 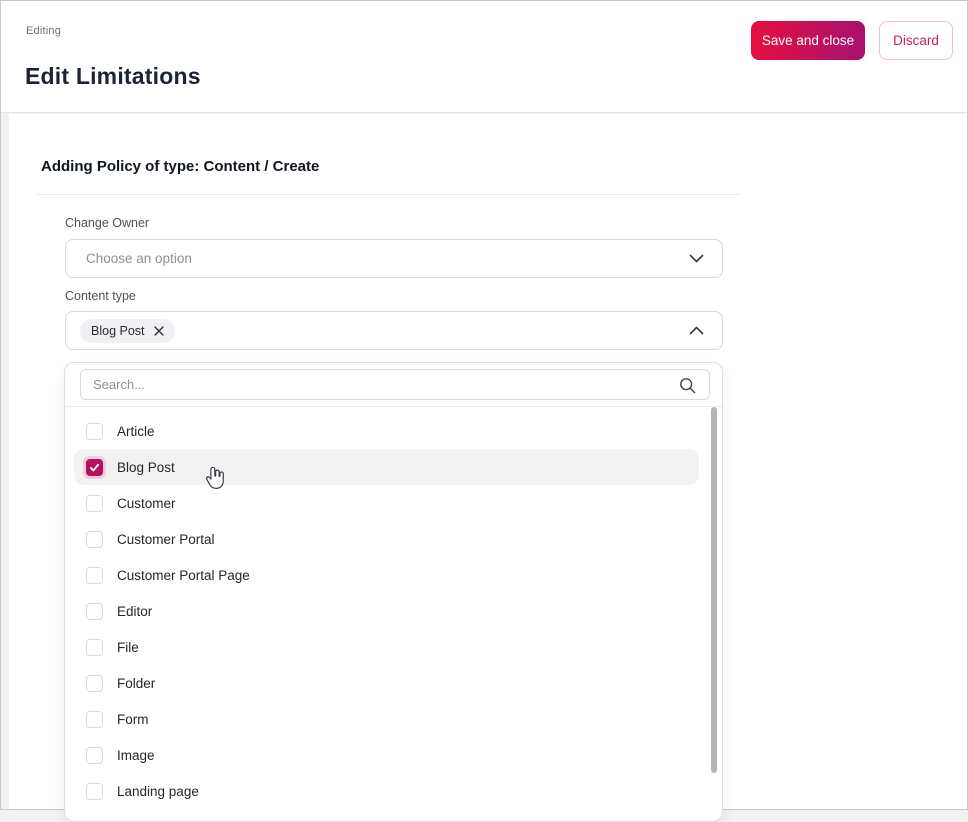 I want to click on chevron-down-icon, so click(x=696, y=258).